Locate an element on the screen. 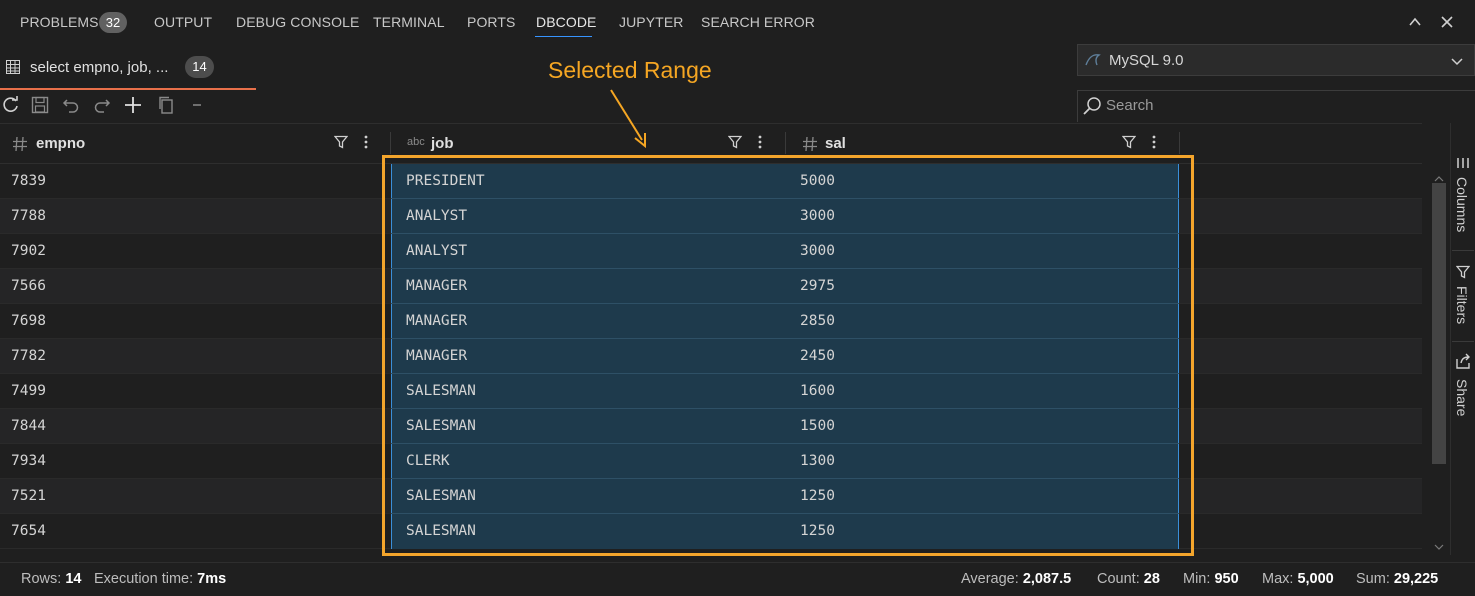  tab-problems: PROBLEMS is located at coordinates (59, 22).